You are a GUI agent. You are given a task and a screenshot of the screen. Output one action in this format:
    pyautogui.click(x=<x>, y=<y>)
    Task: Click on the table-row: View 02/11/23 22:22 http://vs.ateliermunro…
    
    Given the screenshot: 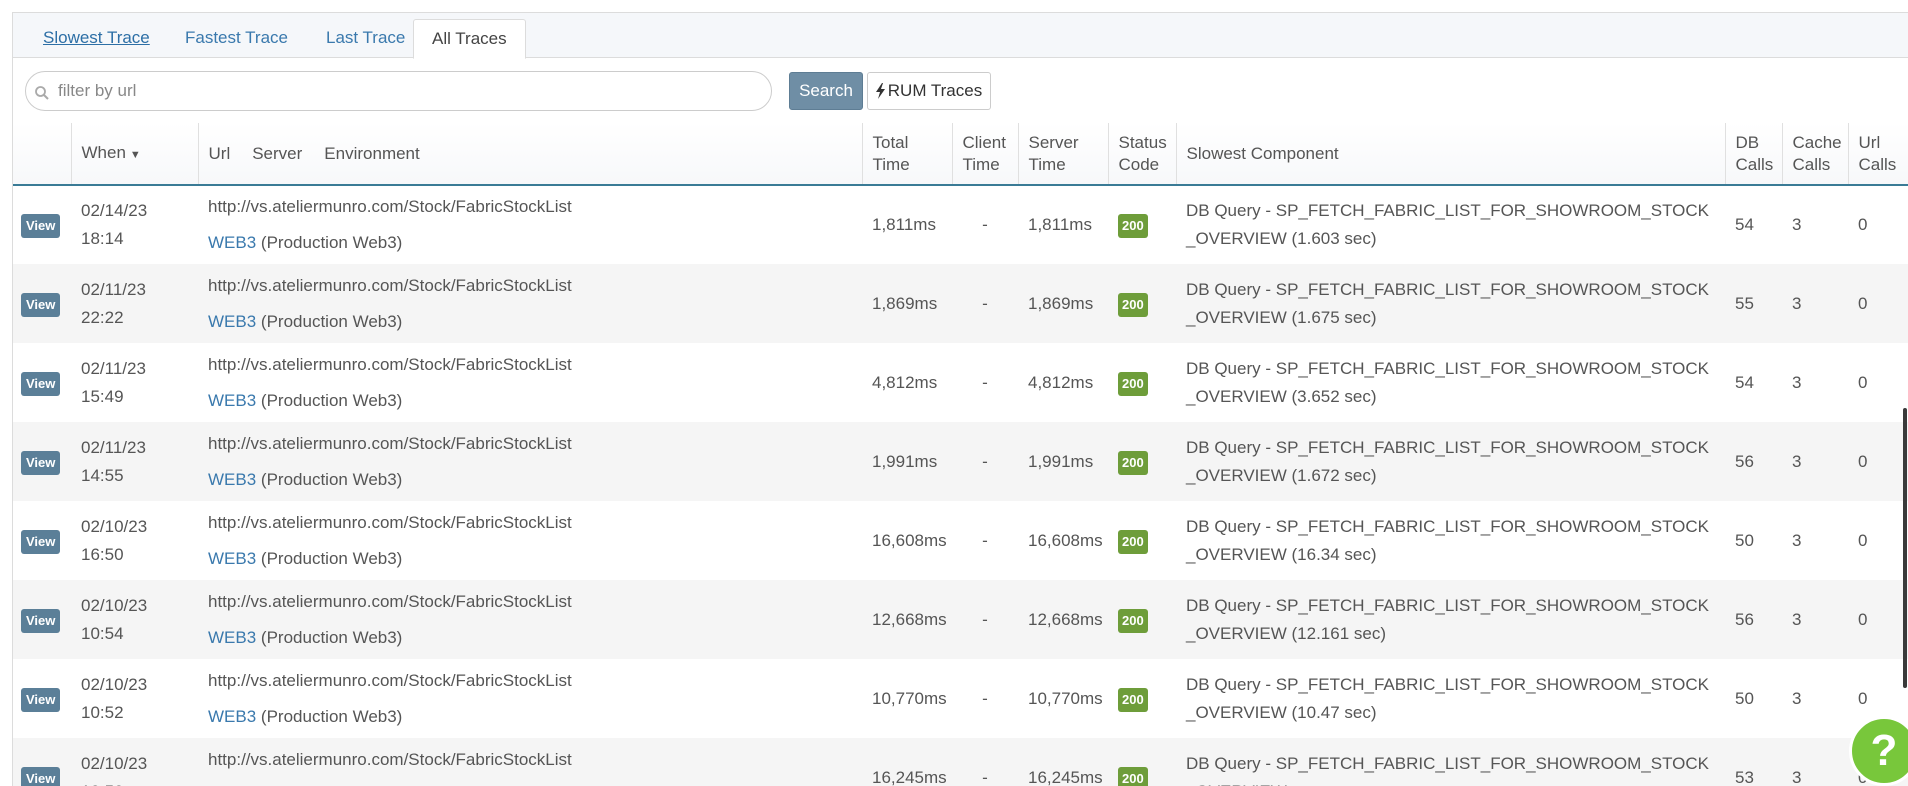 What is the action you would take?
    pyautogui.click(x=960, y=303)
    